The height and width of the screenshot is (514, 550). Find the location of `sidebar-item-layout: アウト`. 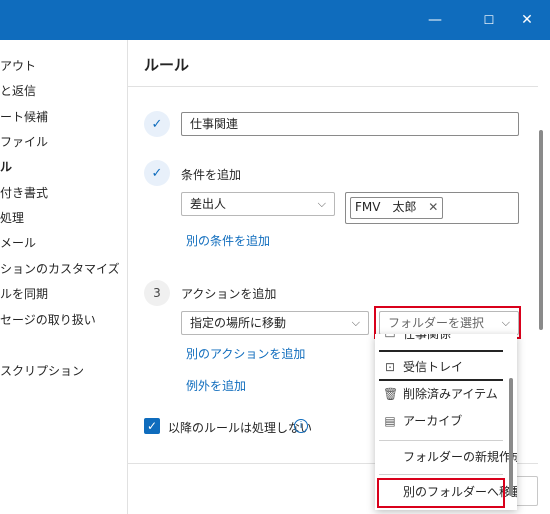

sidebar-item-layout: アウト is located at coordinates (18, 66).